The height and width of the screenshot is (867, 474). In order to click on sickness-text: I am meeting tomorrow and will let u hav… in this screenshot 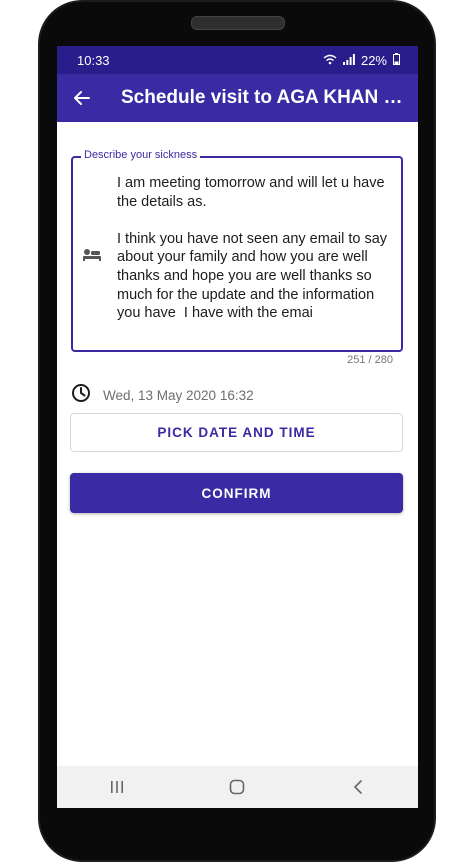, I will do `click(252, 248)`.